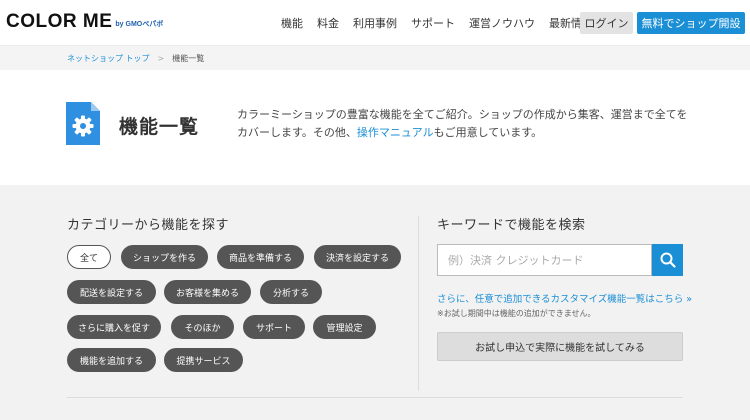 This screenshot has height=420, width=750. I want to click on nav-knowhow: 運営ノウハウ, so click(502, 23).